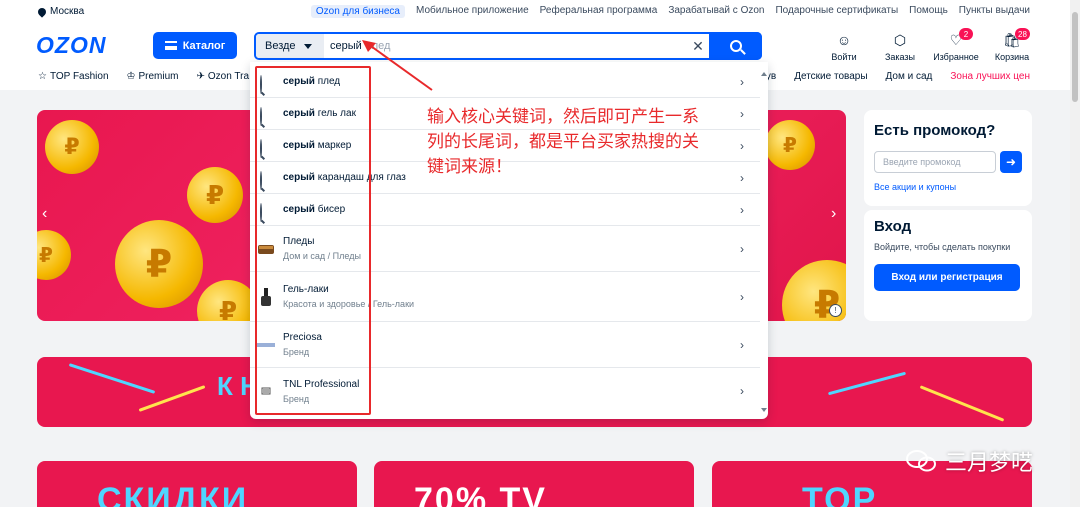 The width and height of the screenshot is (1080, 507). Describe the element at coordinates (313, 240) in the screenshot. I see `annotation-highlight-box` at that location.